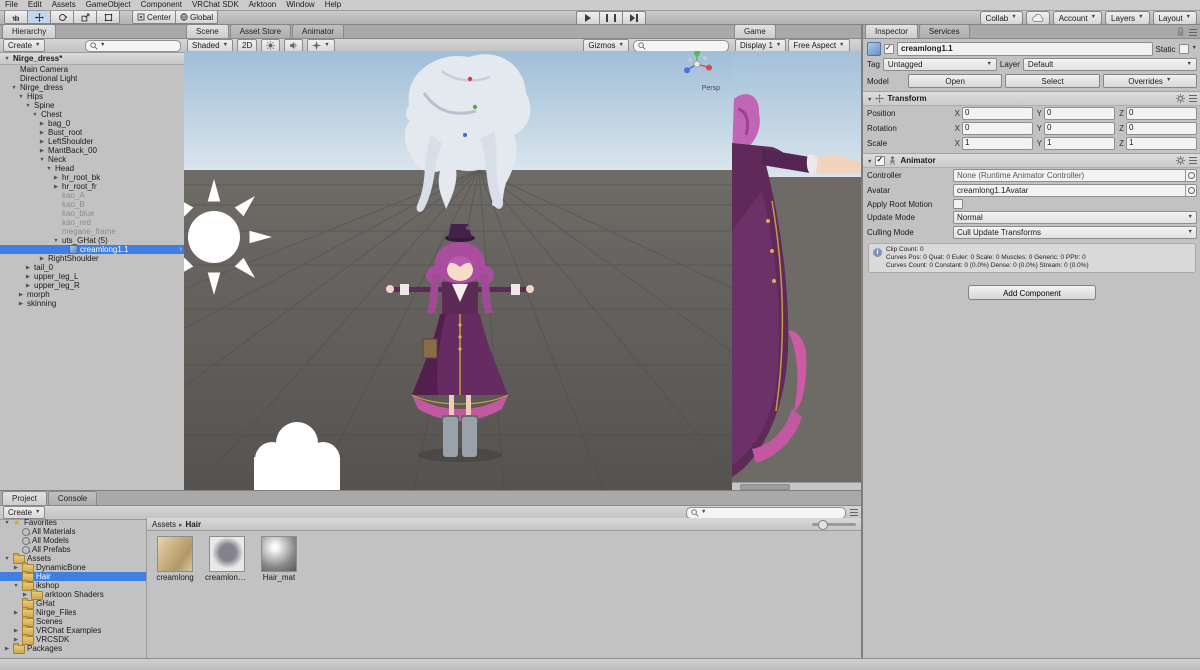 The height and width of the screenshot is (670, 1200). What do you see at coordinates (711, 88) in the screenshot?
I see `projection-label: Persp` at bounding box center [711, 88].